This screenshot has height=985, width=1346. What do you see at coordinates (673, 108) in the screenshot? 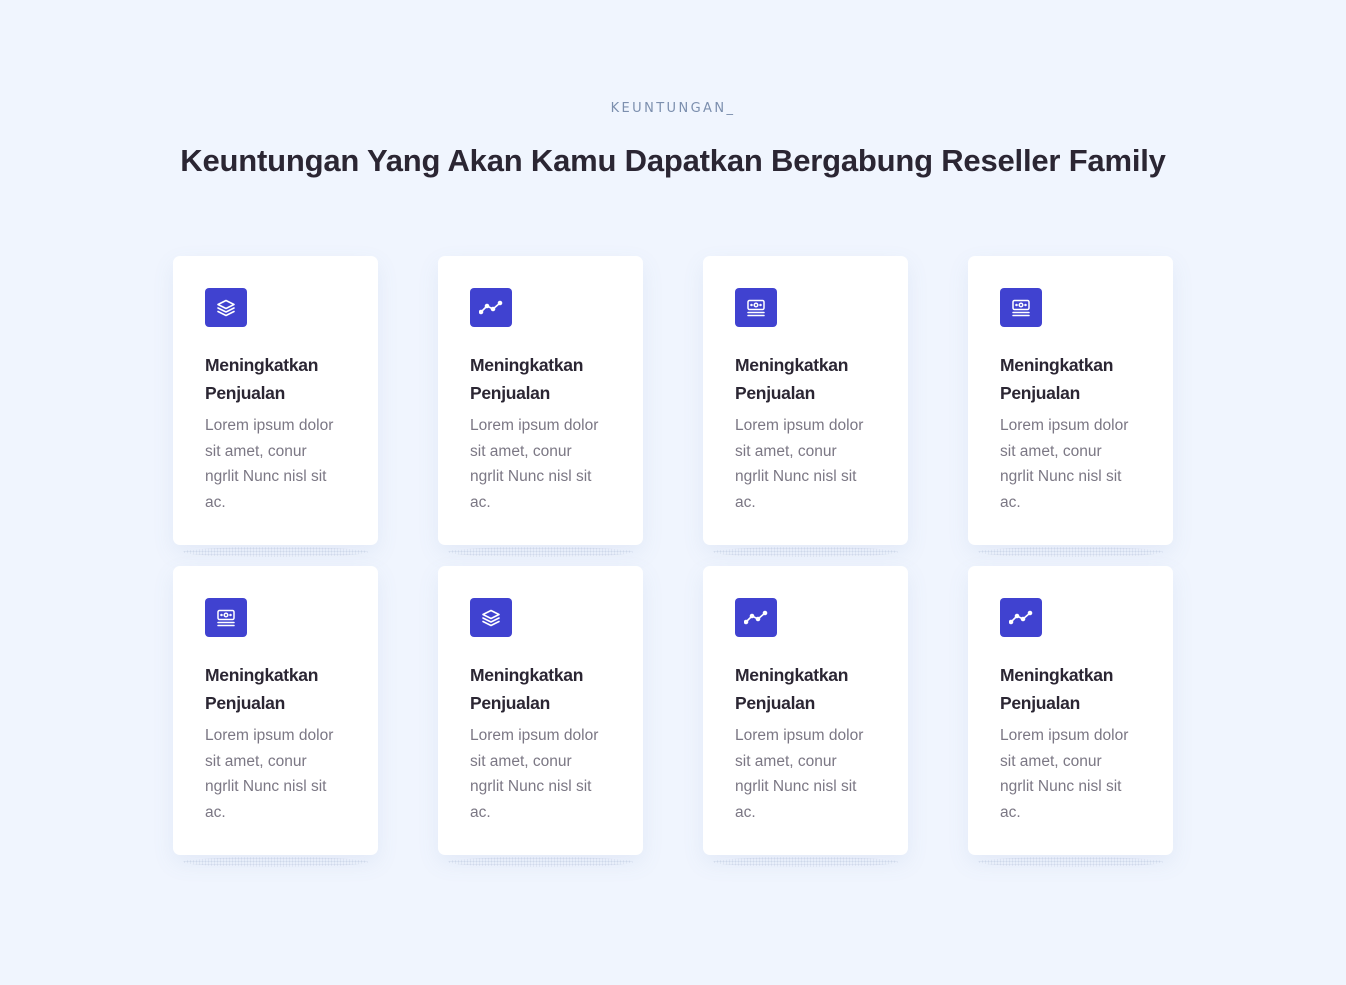
I see `section-eyebrow: KEUNTUNGAN_` at bounding box center [673, 108].